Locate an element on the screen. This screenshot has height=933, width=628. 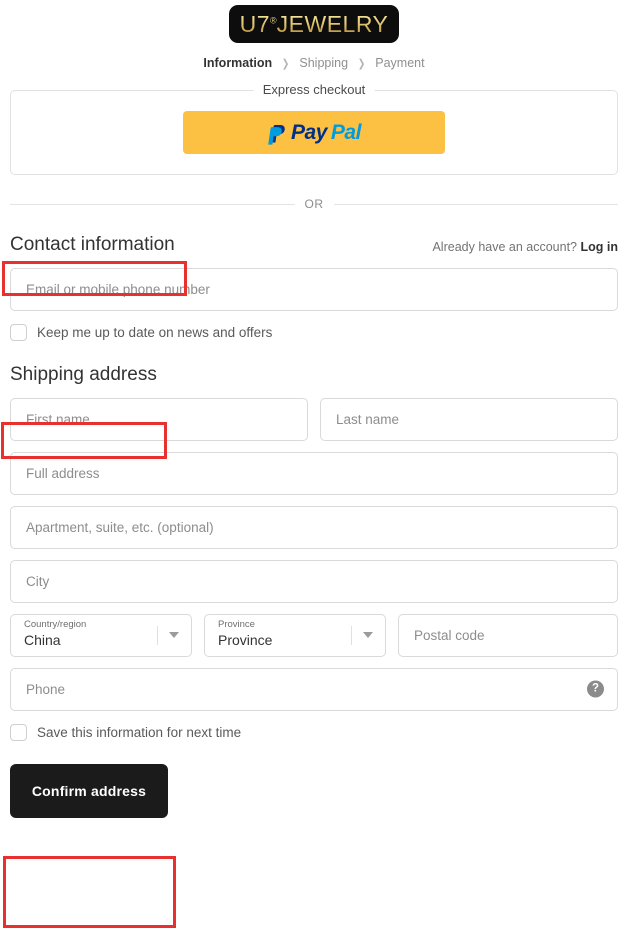
country-caret-wrap is located at coordinates (174, 635).